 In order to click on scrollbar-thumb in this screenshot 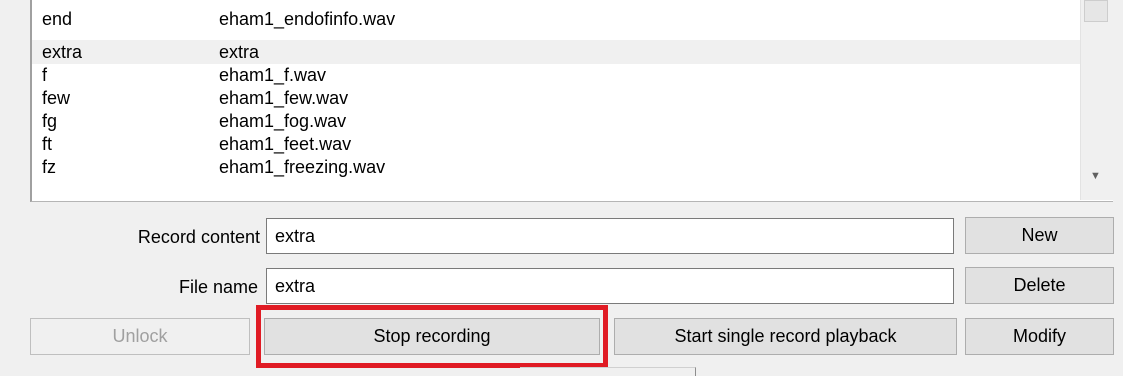, I will do `click(1096, 11)`.